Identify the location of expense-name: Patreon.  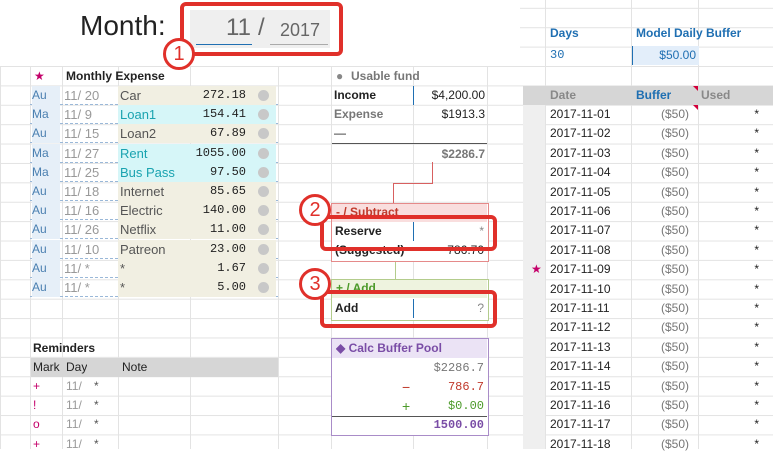
(155, 249).